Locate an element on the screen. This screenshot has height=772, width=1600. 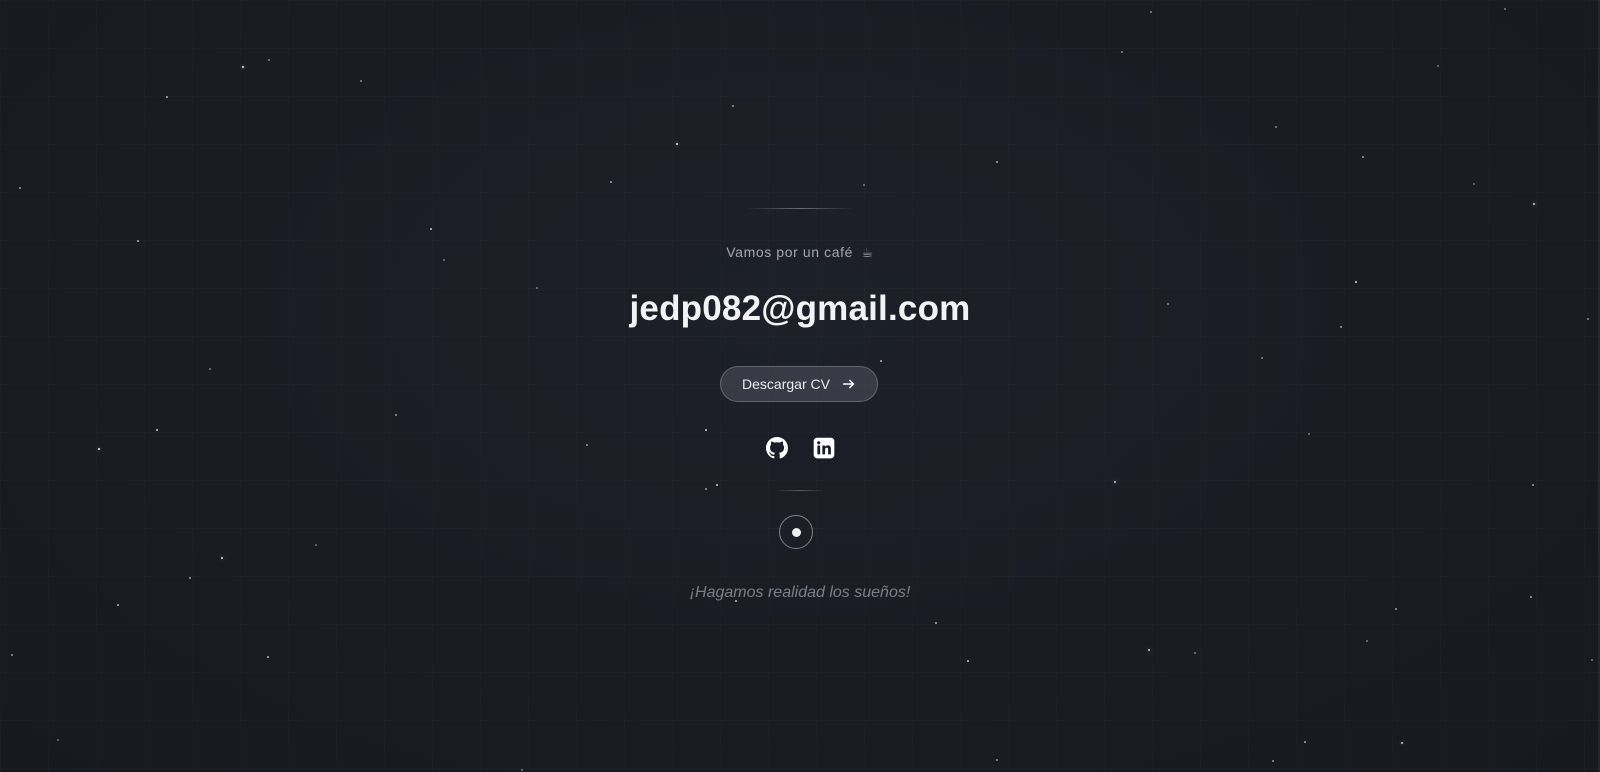
linkedin-icon is located at coordinates (823, 447).